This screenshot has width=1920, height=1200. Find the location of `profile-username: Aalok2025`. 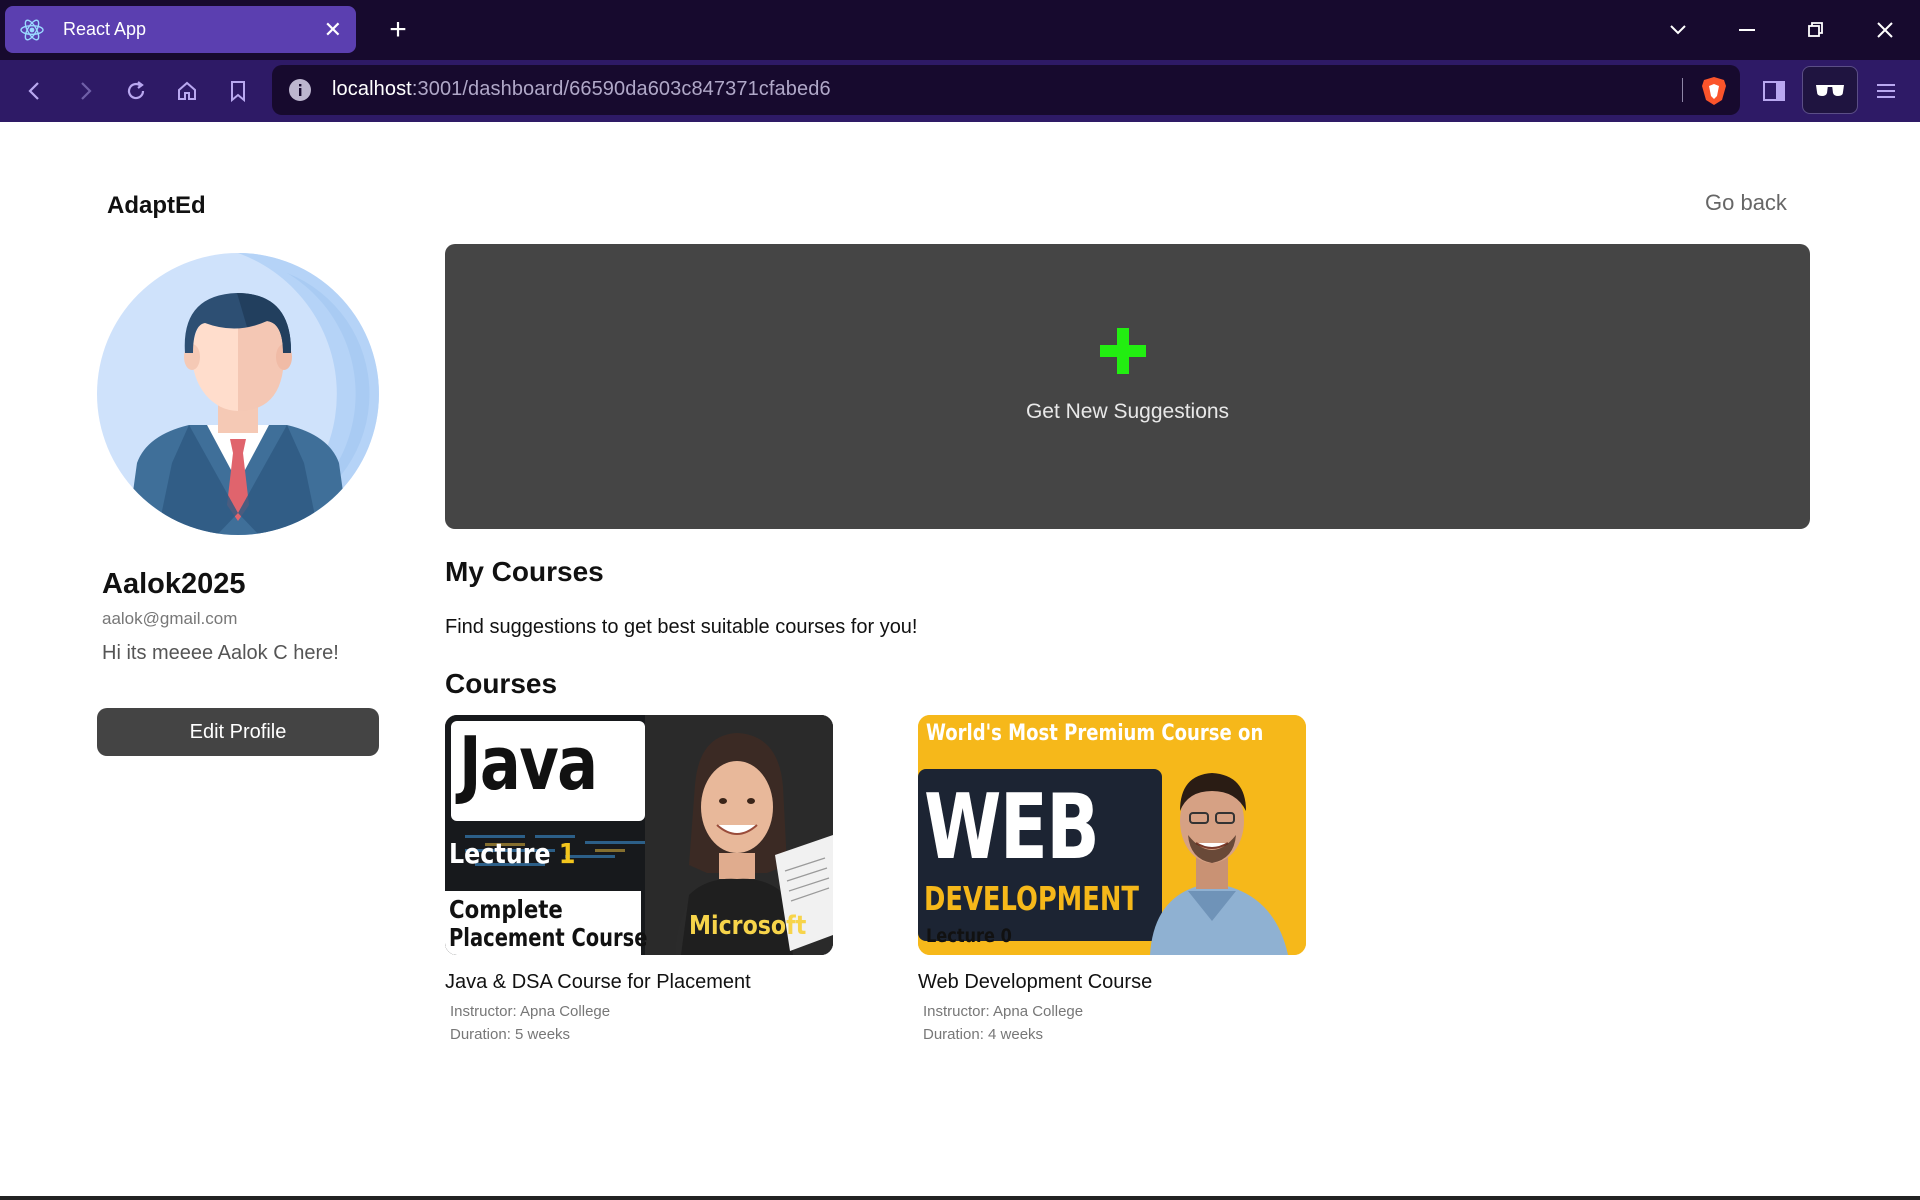

profile-username: Aalok2025 is located at coordinates (174, 584).